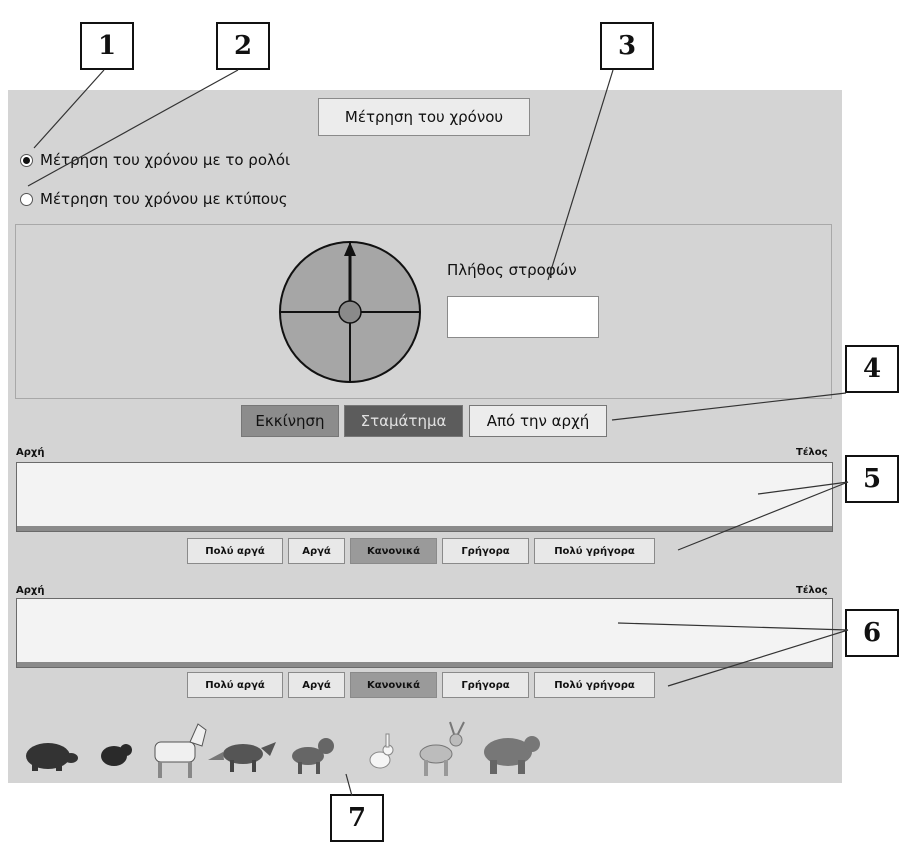 This screenshot has height=851, width=909. I want to click on turns-count-field, so click(523, 317).